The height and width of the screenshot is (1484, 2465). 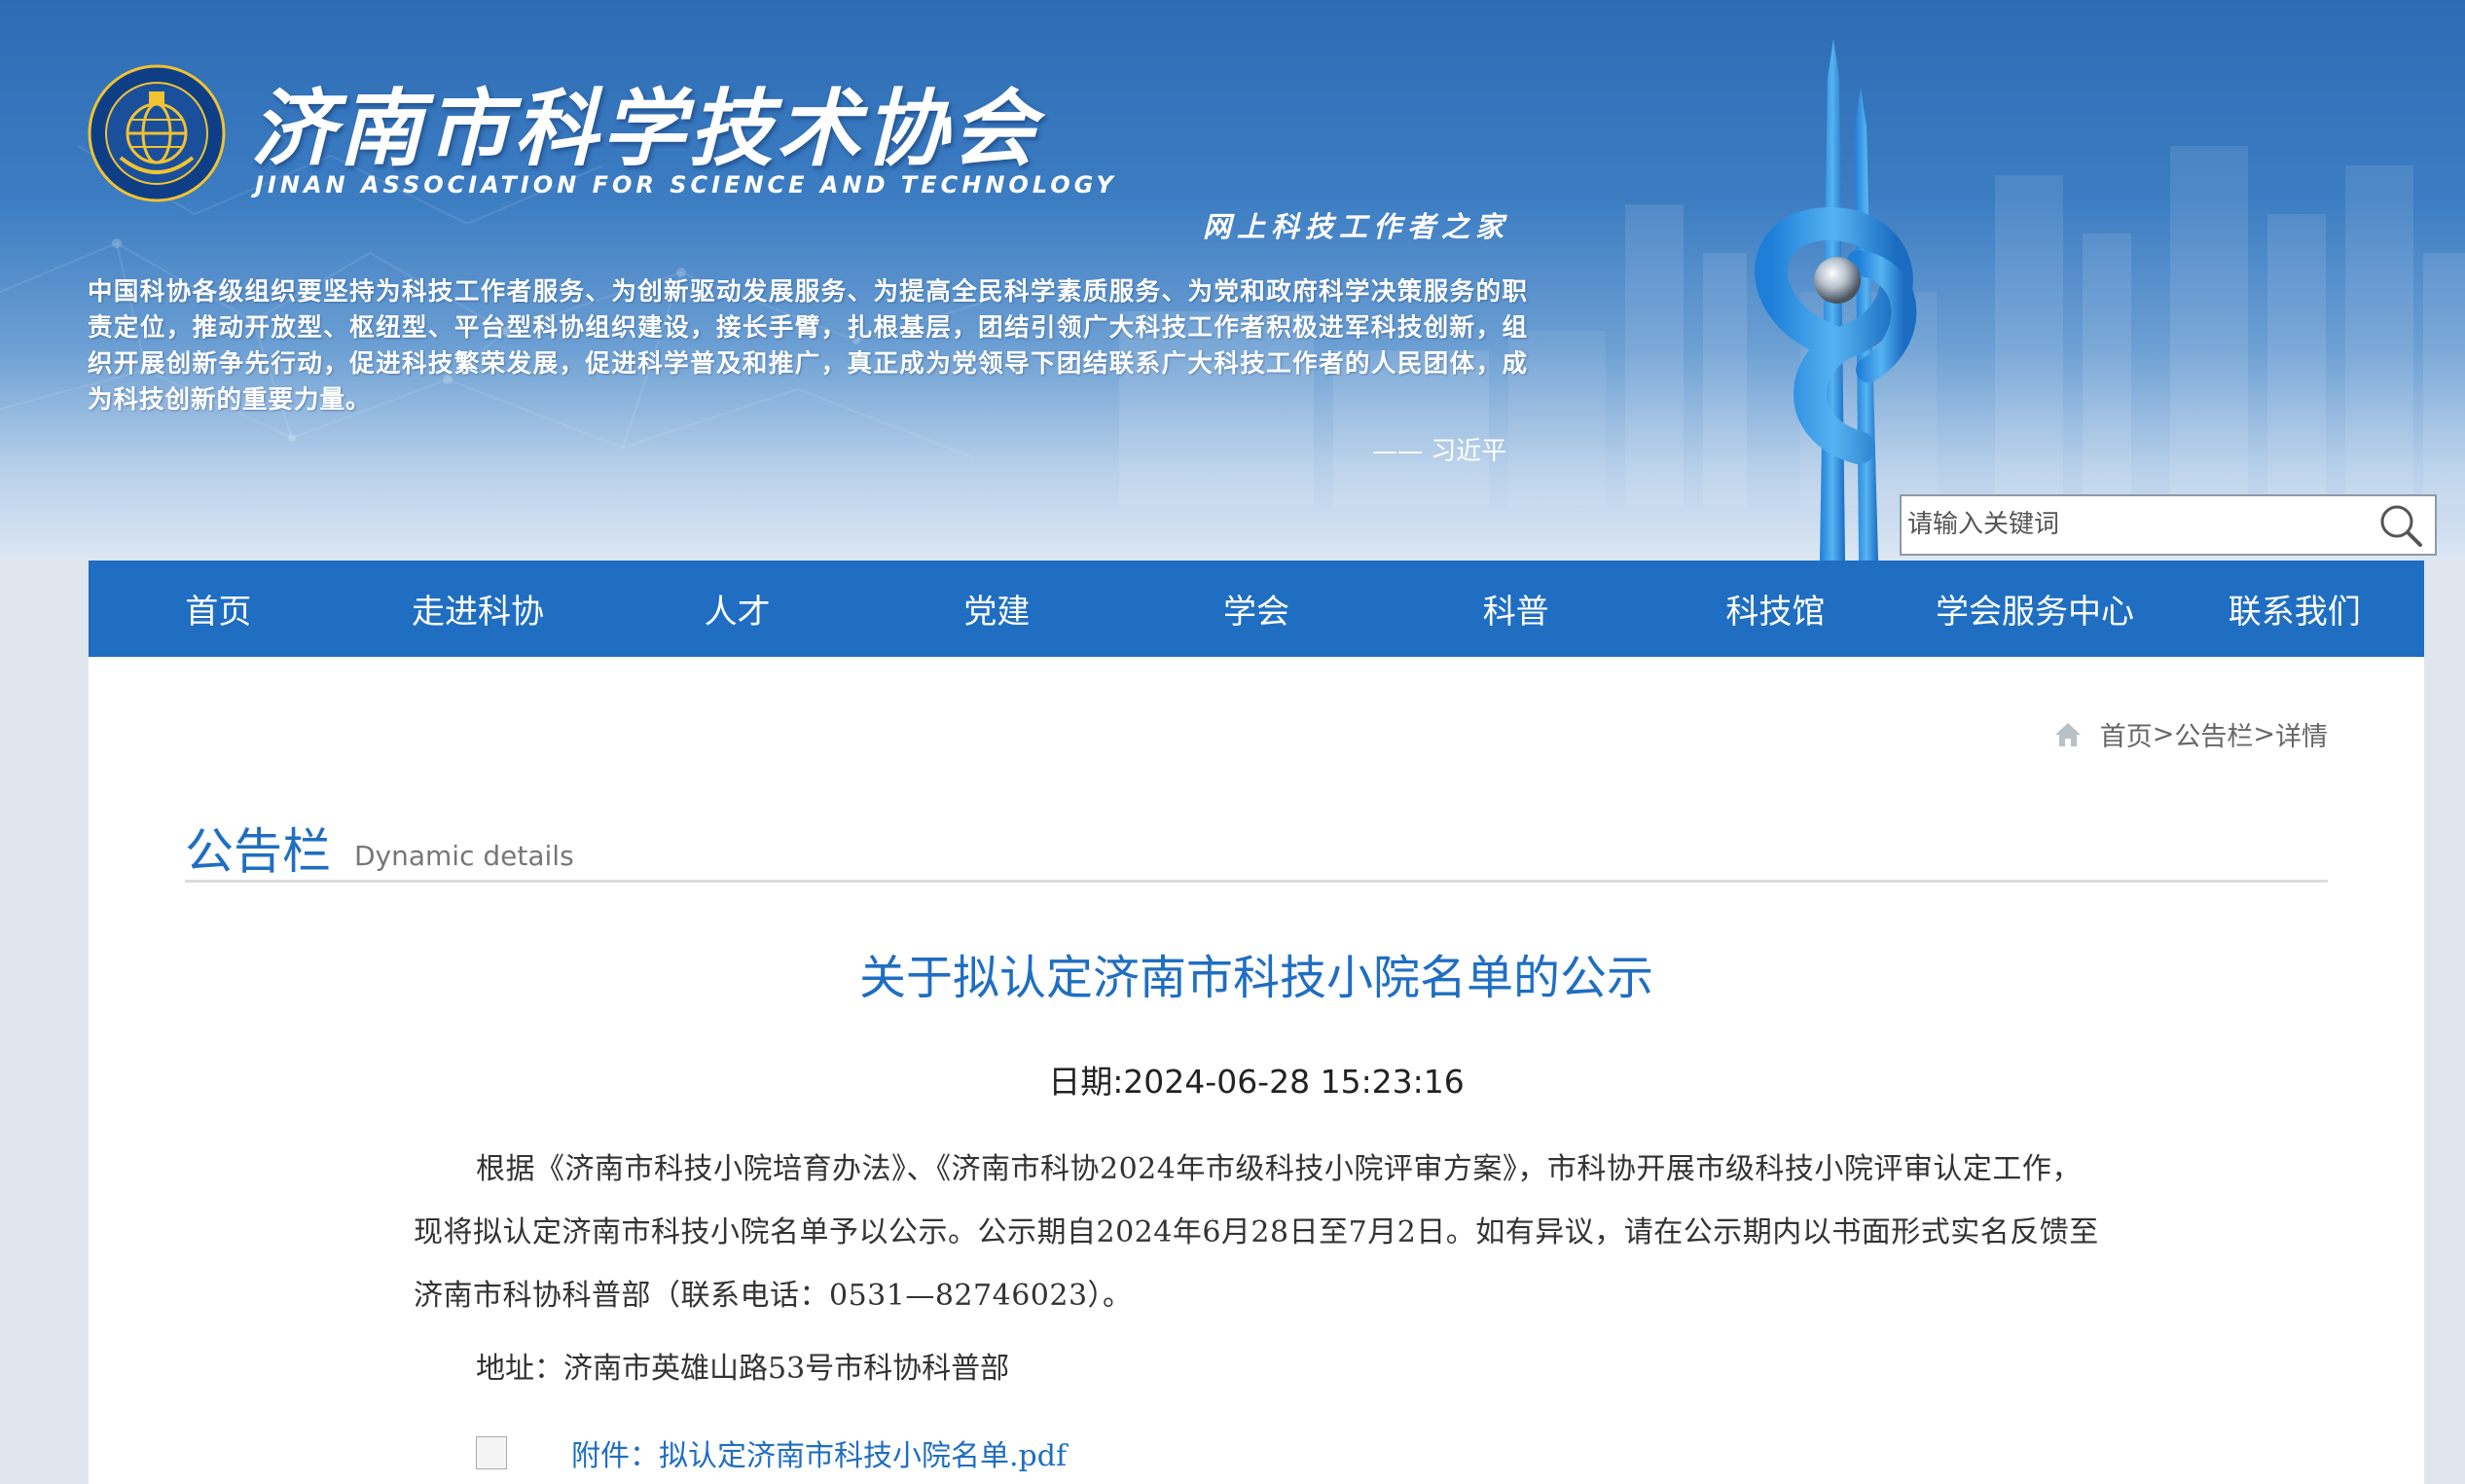 What do you see at coordinates (492, 1452) in the screenshot?
I see `file-icon` at bounding box center [492, 1452].